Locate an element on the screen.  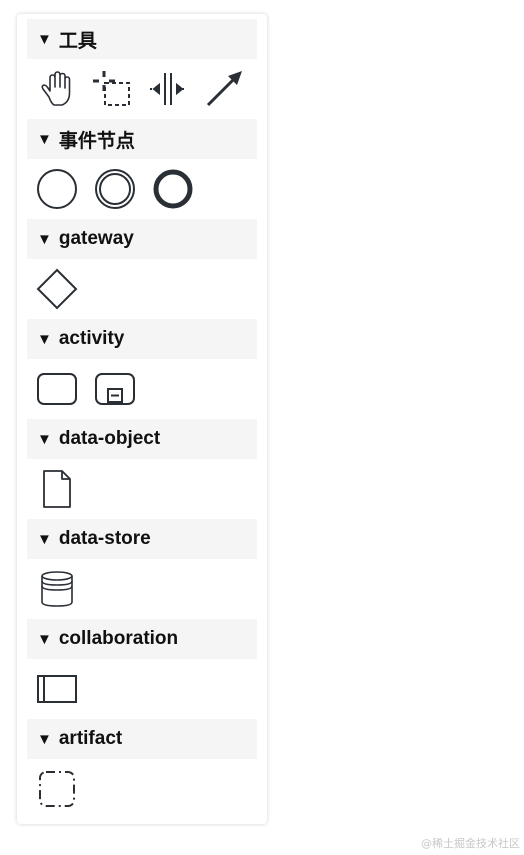
exclusive-gateway is located at coordinates (57, 289).